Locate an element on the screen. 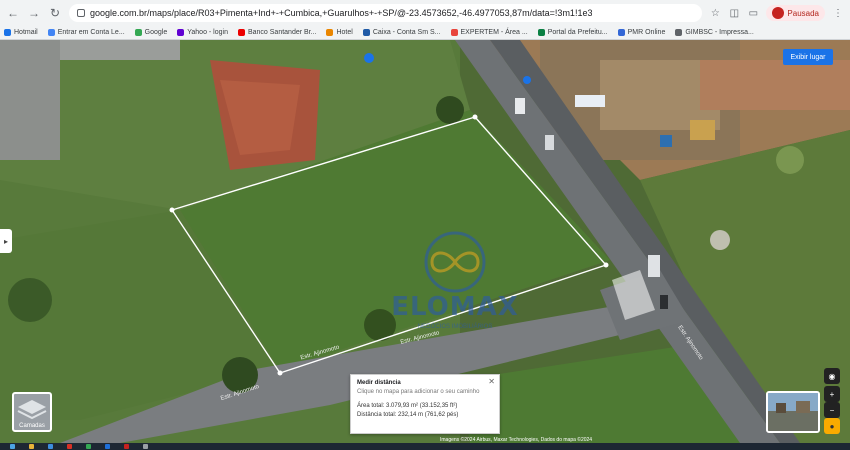  profile-paused-button: Pausada is located at coordinates (795, 13).